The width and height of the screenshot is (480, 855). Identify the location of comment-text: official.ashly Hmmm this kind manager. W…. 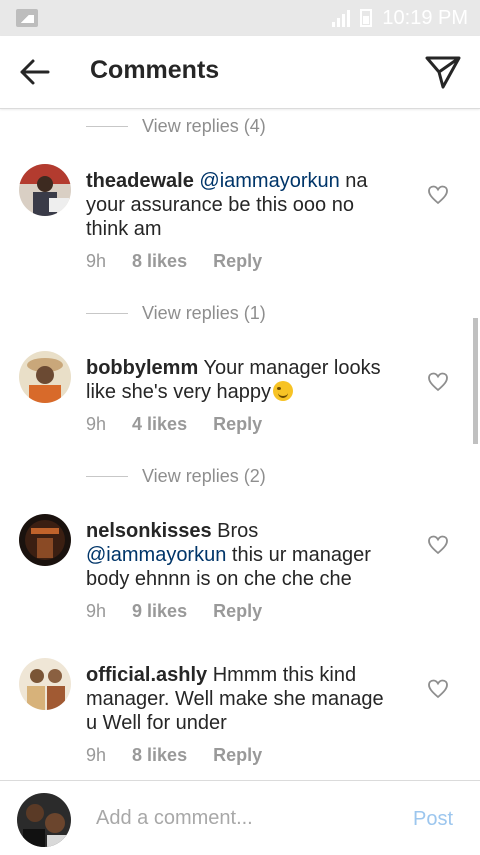
(235, 699).